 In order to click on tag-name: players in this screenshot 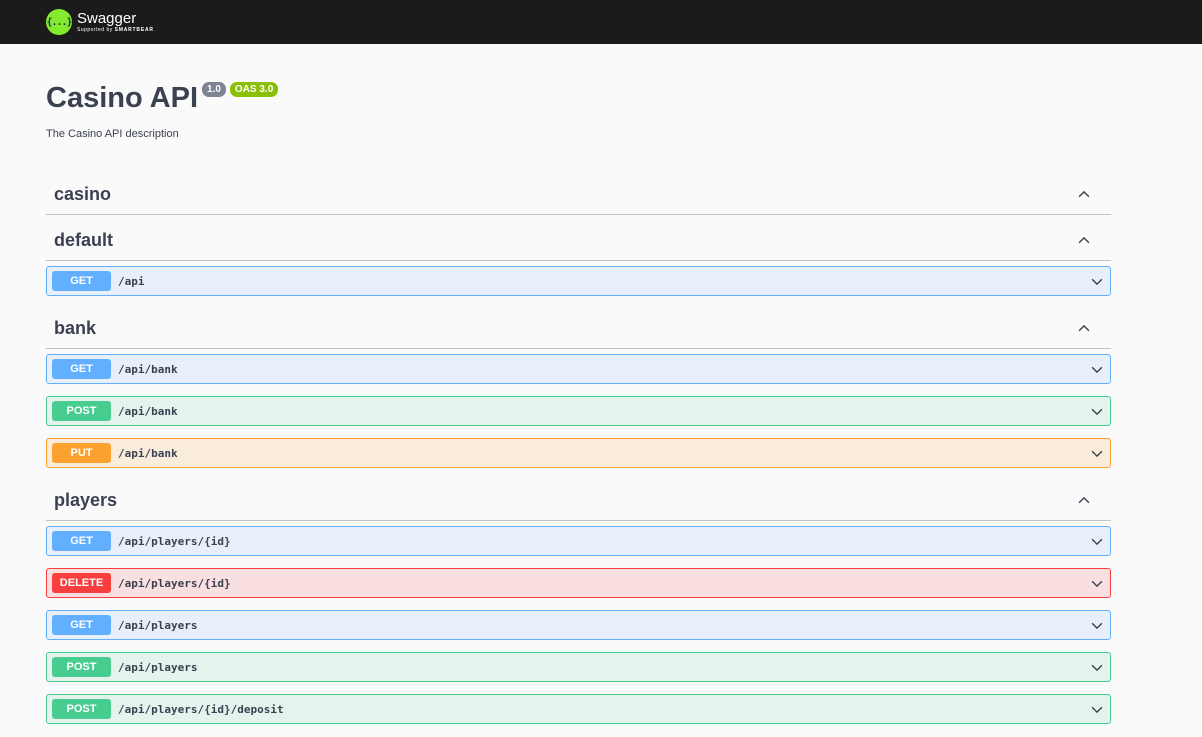, I will do `click(86, 499)`.